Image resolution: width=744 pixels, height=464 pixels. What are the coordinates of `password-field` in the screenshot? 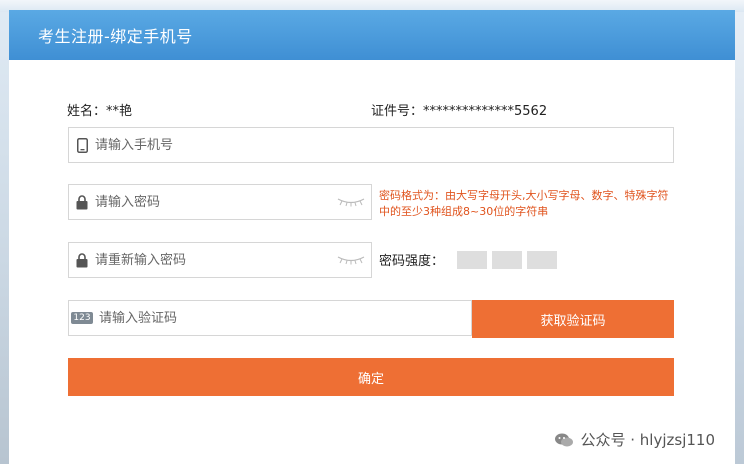 It's located at (220, 202).